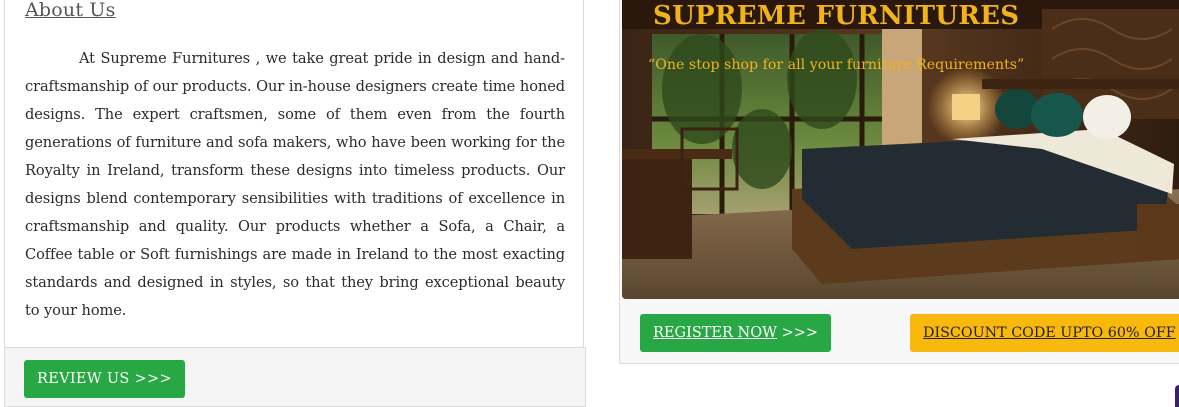 Image resolution: width=1179 pixels, height=407 pixels. I want to click on side-widget-tab, so click(1177, 396).